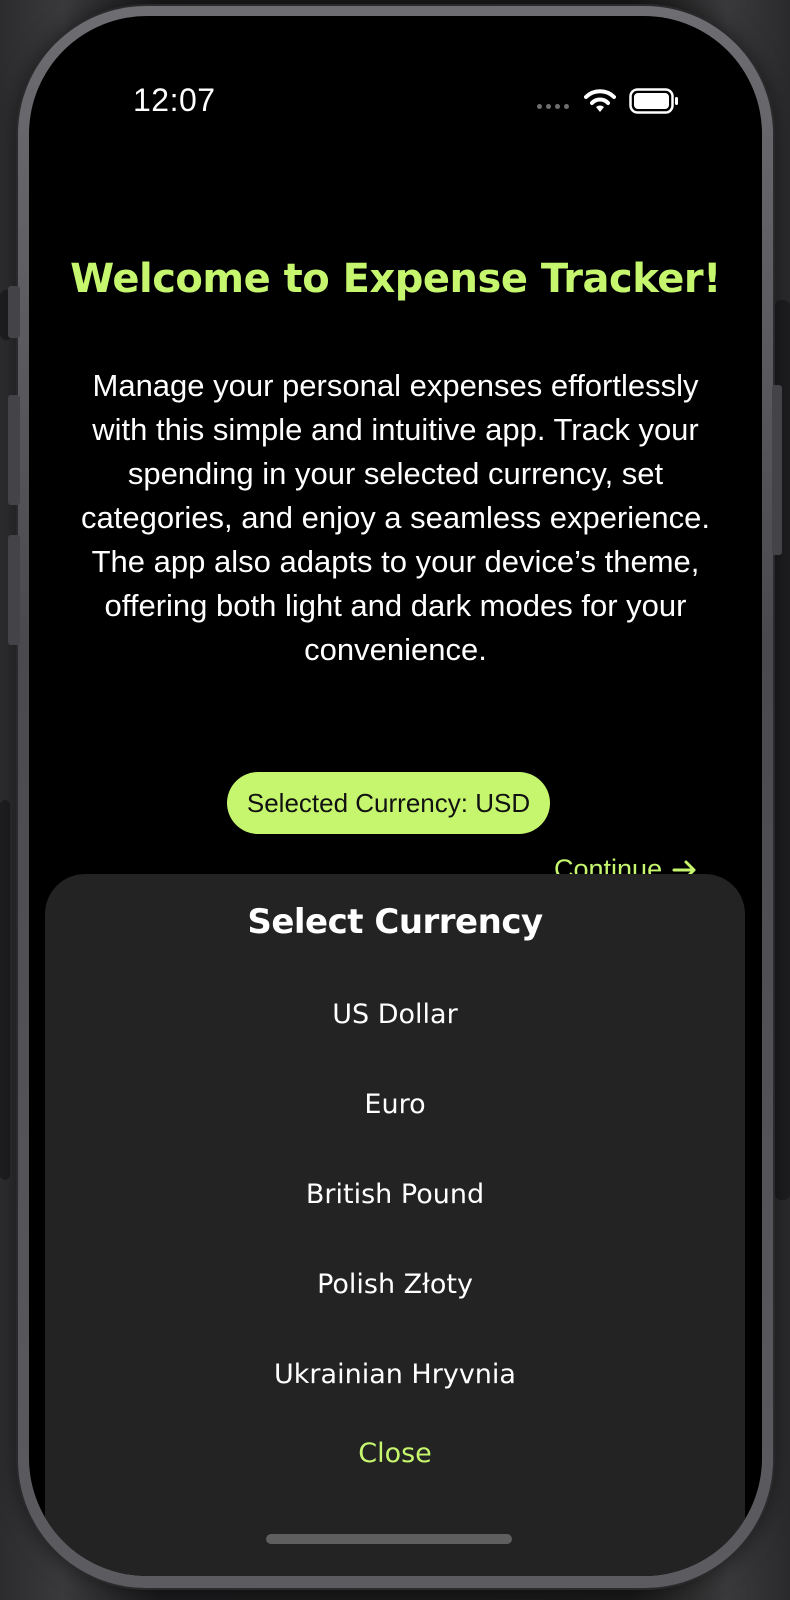  I want to click on battery-icon, so click(653, 101).